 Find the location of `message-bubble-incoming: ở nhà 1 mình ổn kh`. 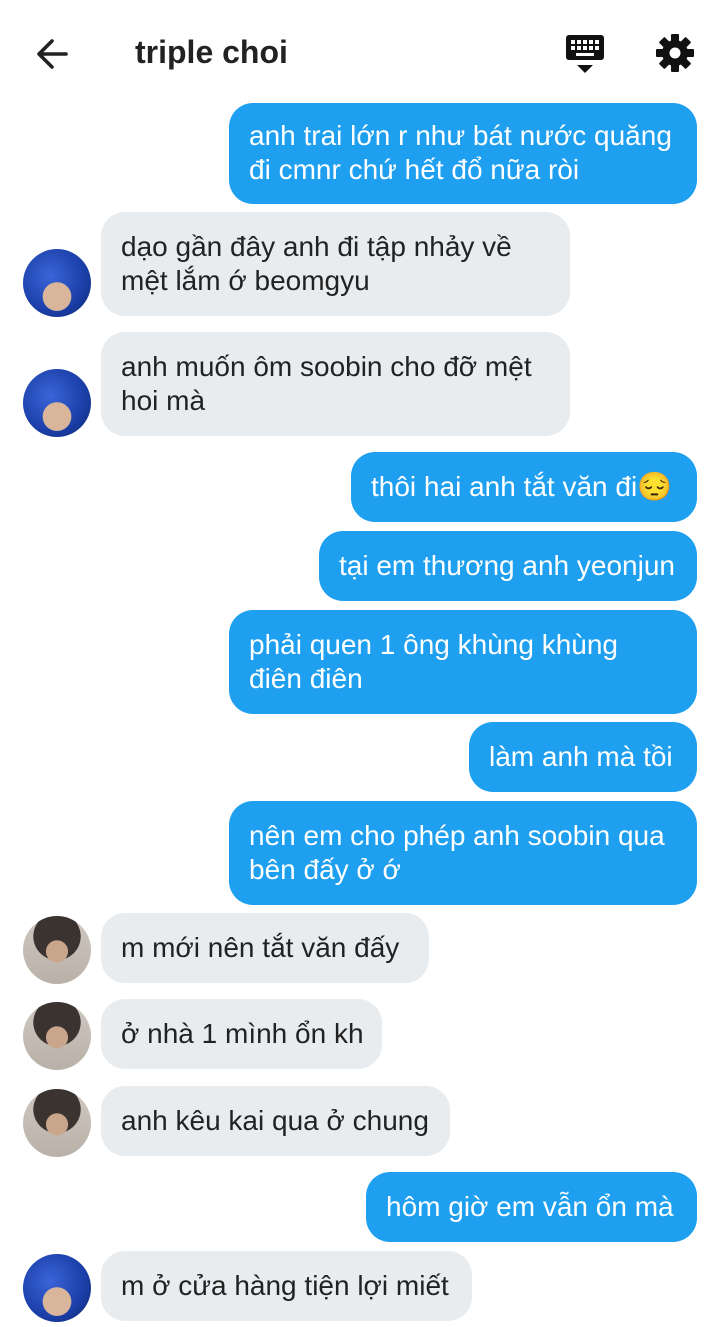

message-bubble-incoming: ở nhà 1 mình ổn kh is located at coordinates (241, 1034).